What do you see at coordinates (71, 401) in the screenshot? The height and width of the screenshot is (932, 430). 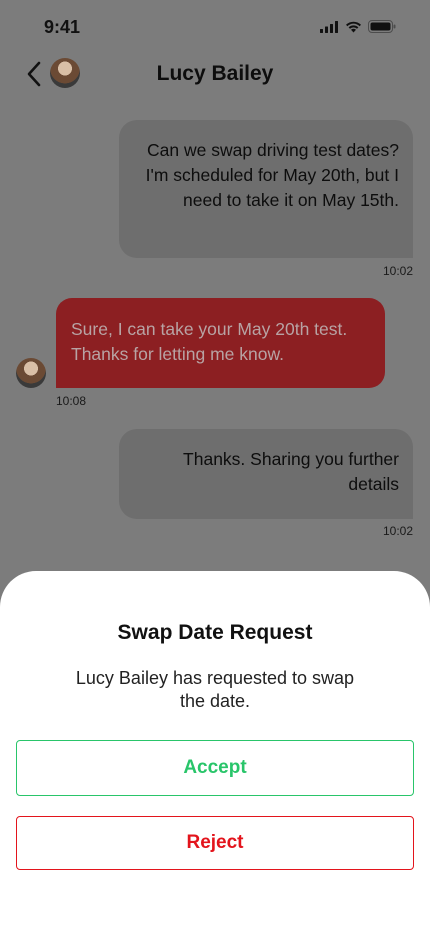 I see `message-timestamp: 10:08` at bounding box center [71, 401].